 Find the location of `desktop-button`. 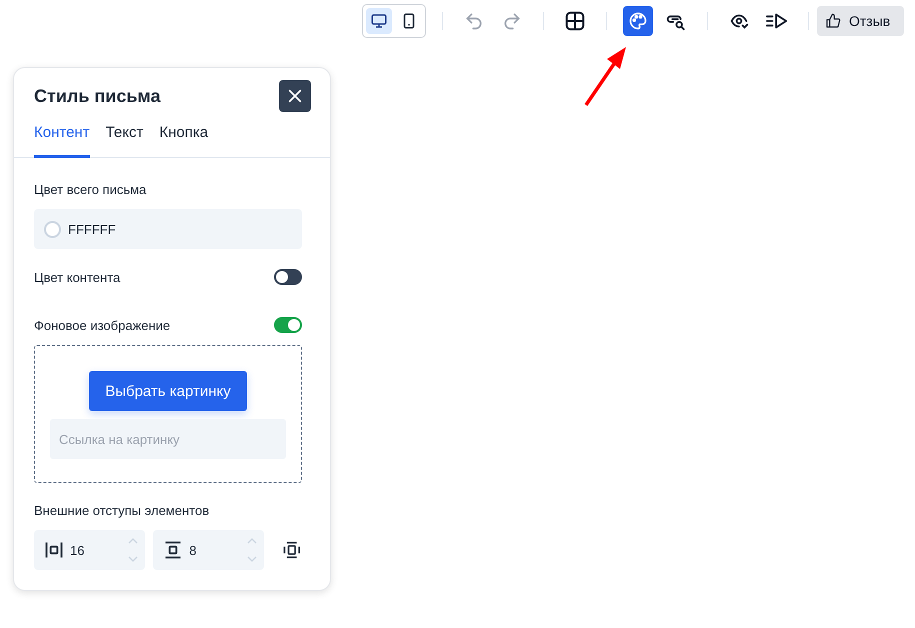

desktop-button is located at coordinates (379, 21).